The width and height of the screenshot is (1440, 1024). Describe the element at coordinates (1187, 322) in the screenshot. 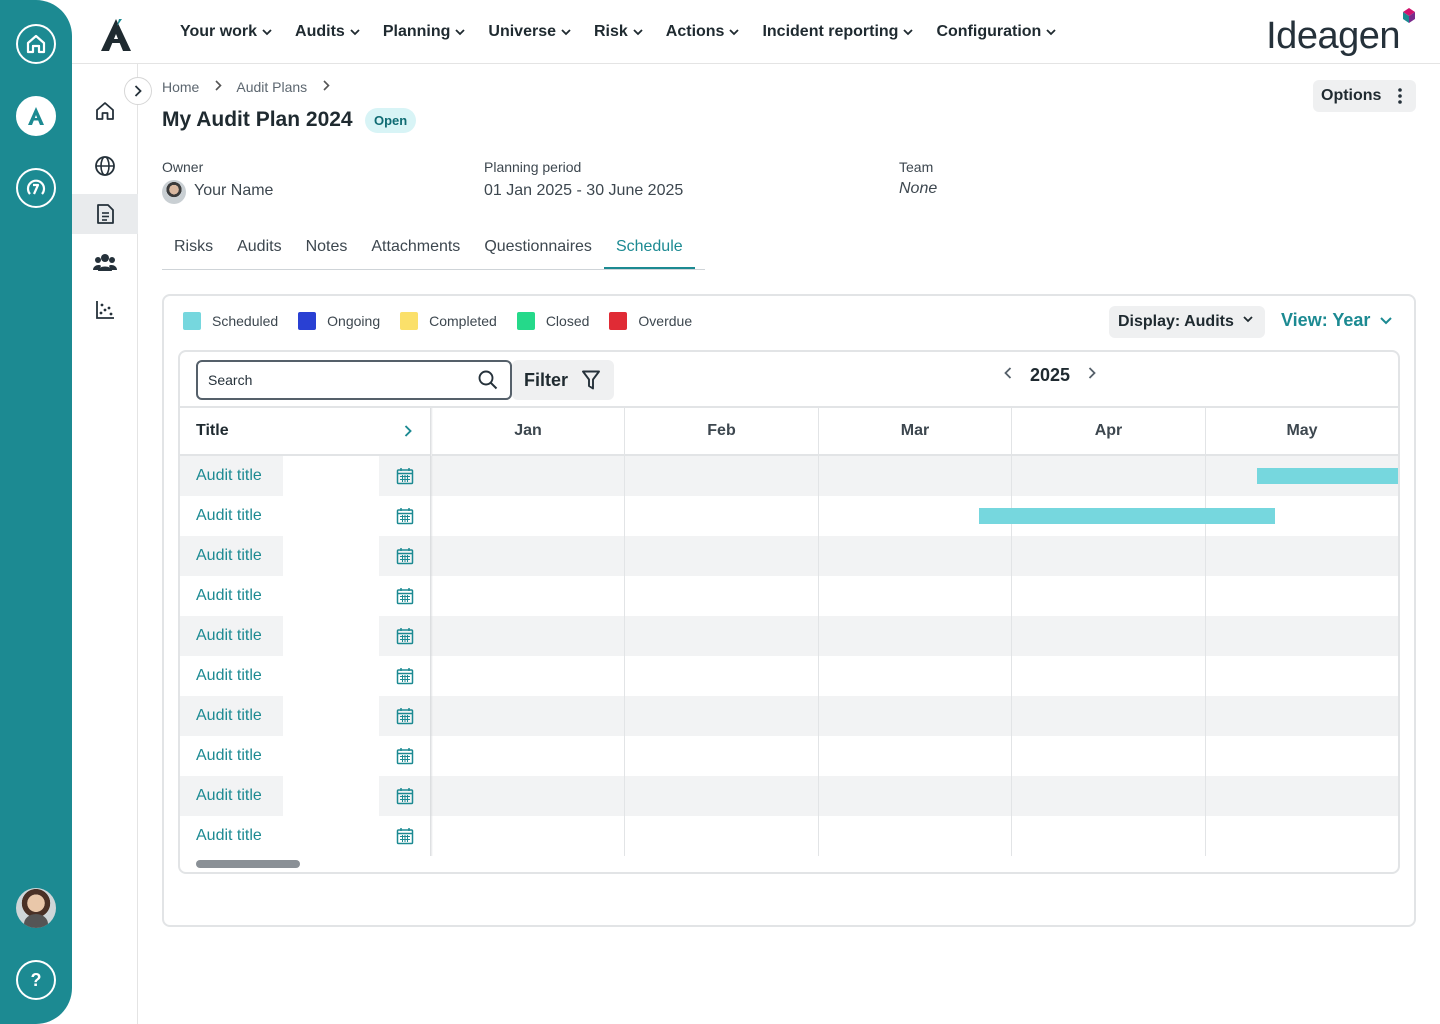

I see `display-dropdown: Display: Audits` at that location.